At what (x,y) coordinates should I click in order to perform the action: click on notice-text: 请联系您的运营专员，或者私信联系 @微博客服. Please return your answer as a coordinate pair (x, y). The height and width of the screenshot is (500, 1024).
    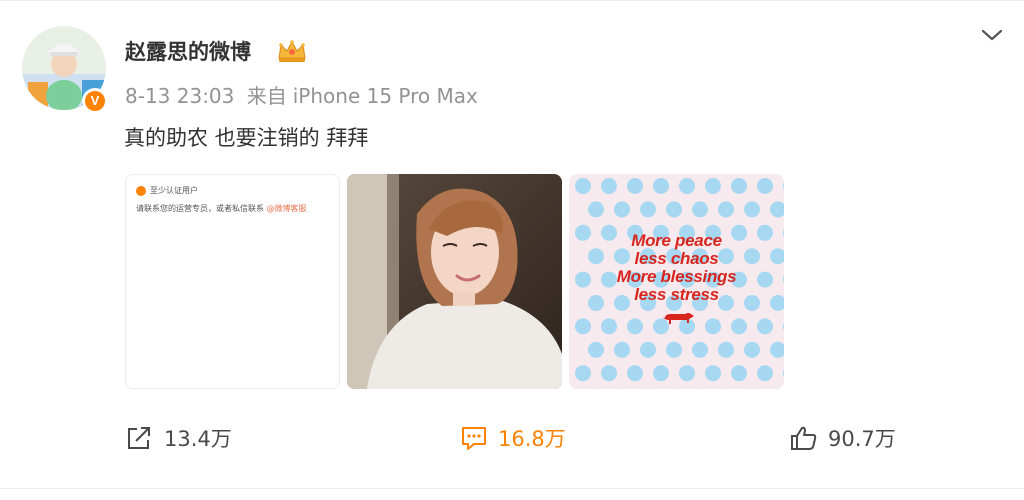
    Looking at the image, I should click on (221, 208).